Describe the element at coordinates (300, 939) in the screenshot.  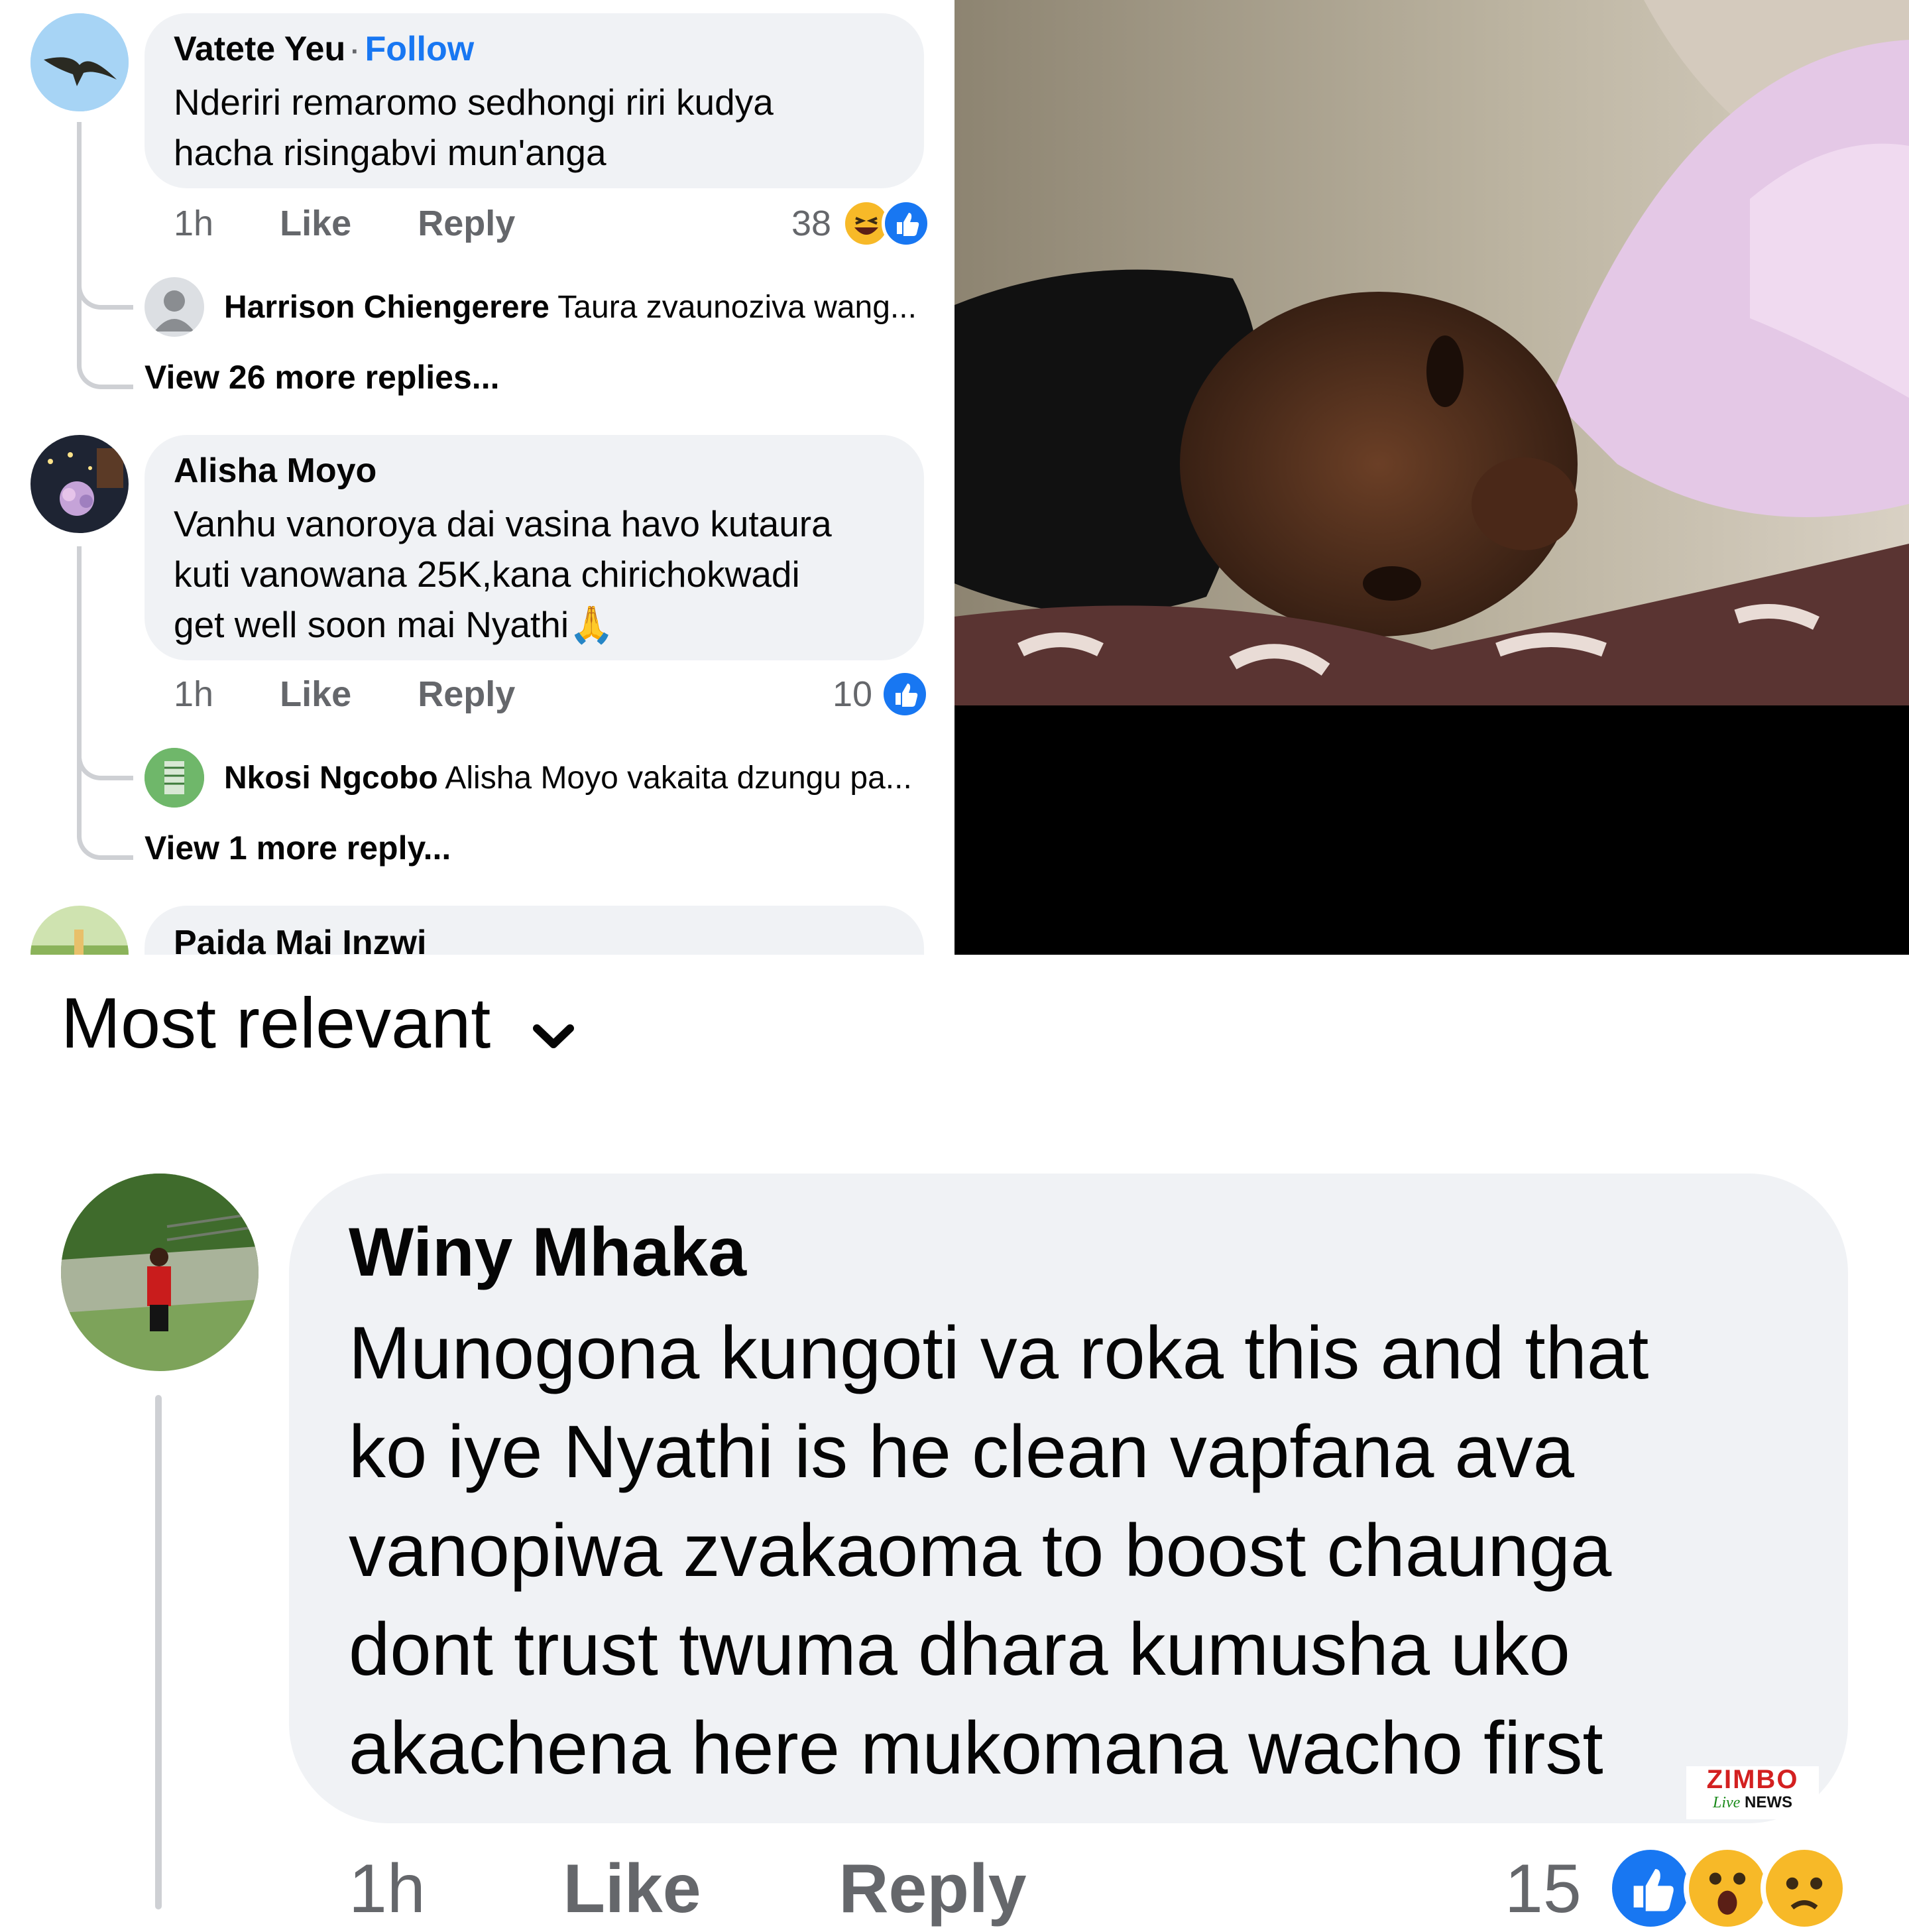
I see `comment-author: Paida Mai Inzwi` at that location.